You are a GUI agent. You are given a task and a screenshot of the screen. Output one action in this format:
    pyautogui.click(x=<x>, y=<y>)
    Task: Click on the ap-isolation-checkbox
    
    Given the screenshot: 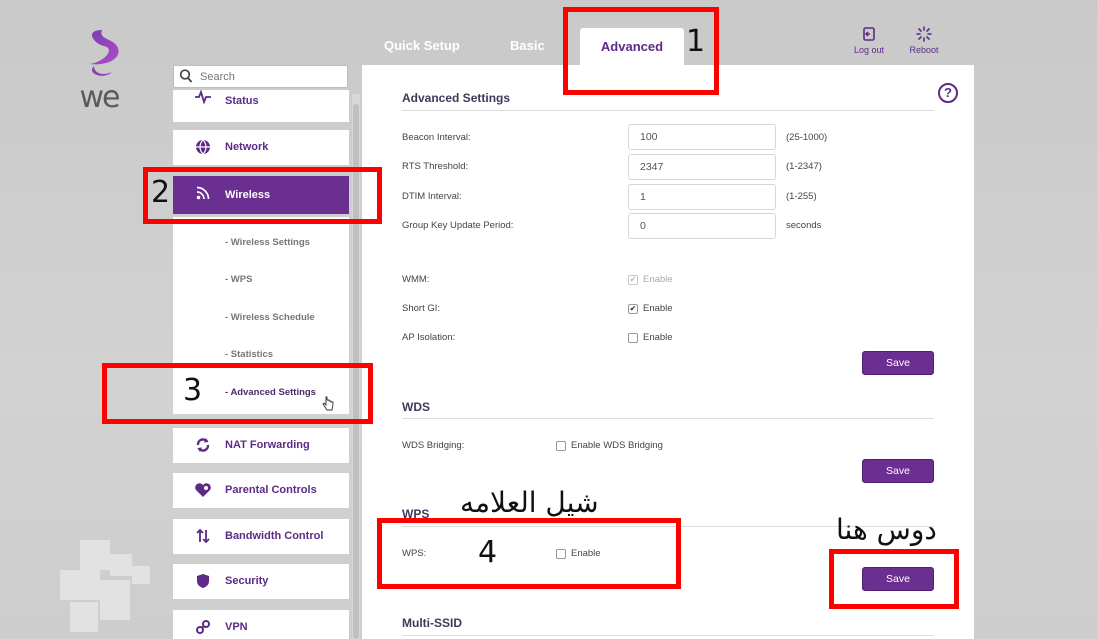 What is the action you would take?
    pyautogui.click(x=633, y=338)
    